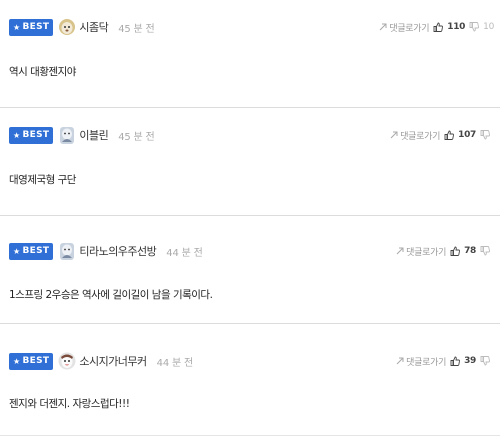  I want to click on comment-text: 대영제국형 구단, so click(42, 180).